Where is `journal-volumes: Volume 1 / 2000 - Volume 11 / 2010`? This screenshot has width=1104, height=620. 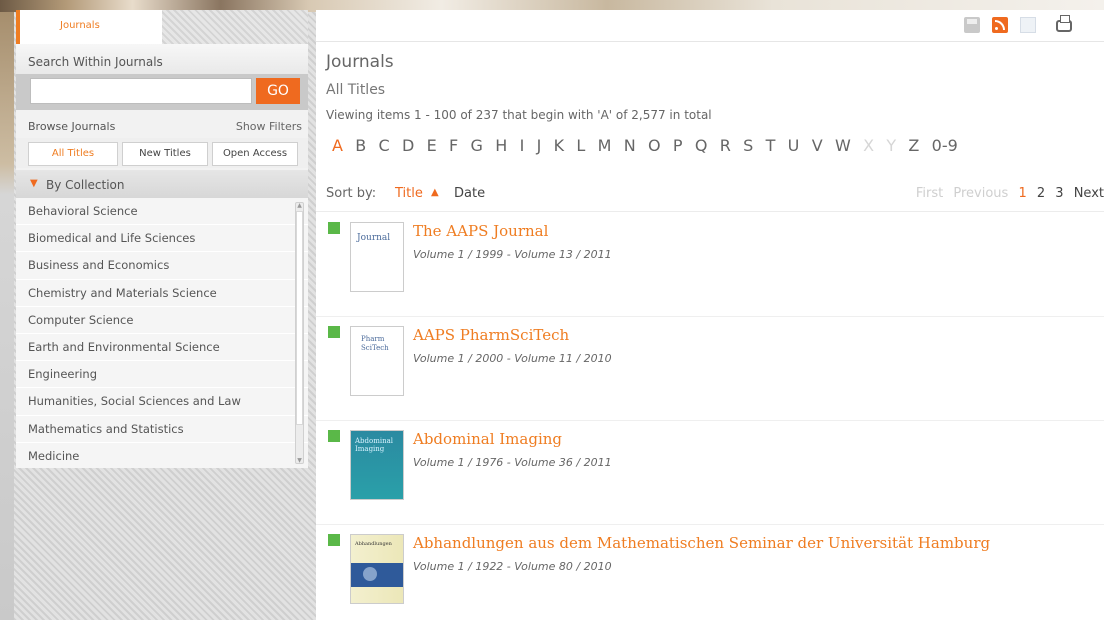 journal-volumes: Volume 1 / 2000 - Volume 11 / 2010 is located at coordinates (512, 358).